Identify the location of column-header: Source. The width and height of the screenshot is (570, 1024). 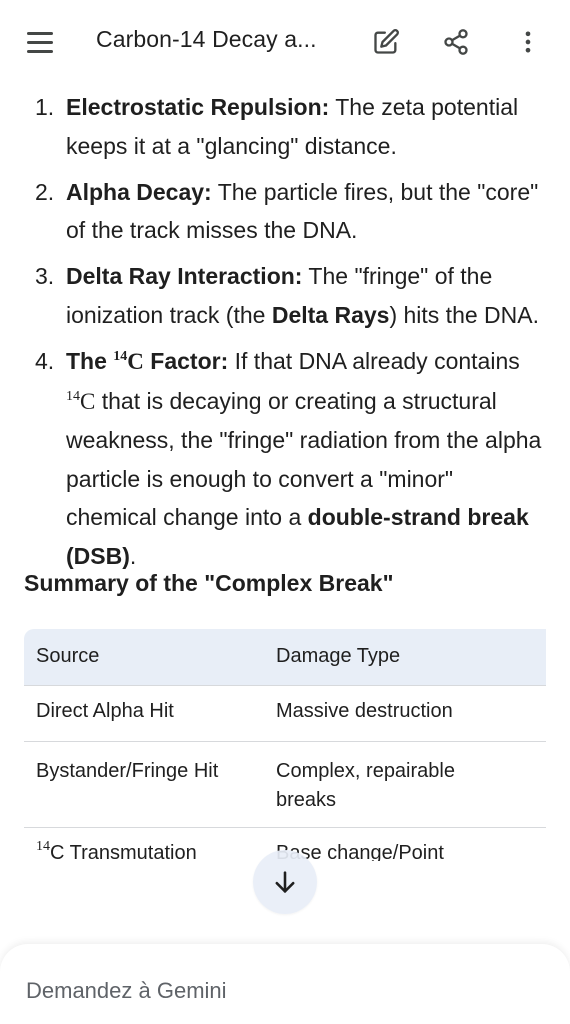
(68, 656).